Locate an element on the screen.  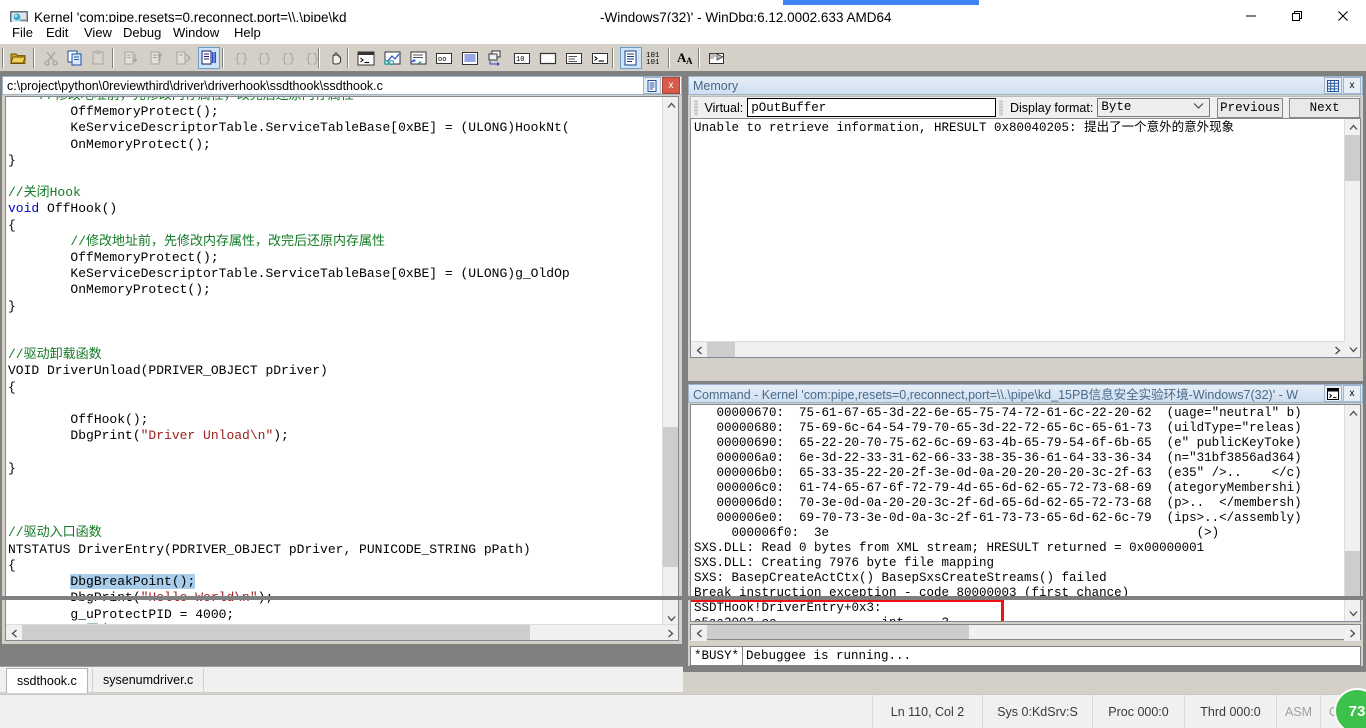
command-horizontal-scrollbar is located at coordinates (1025, 632).